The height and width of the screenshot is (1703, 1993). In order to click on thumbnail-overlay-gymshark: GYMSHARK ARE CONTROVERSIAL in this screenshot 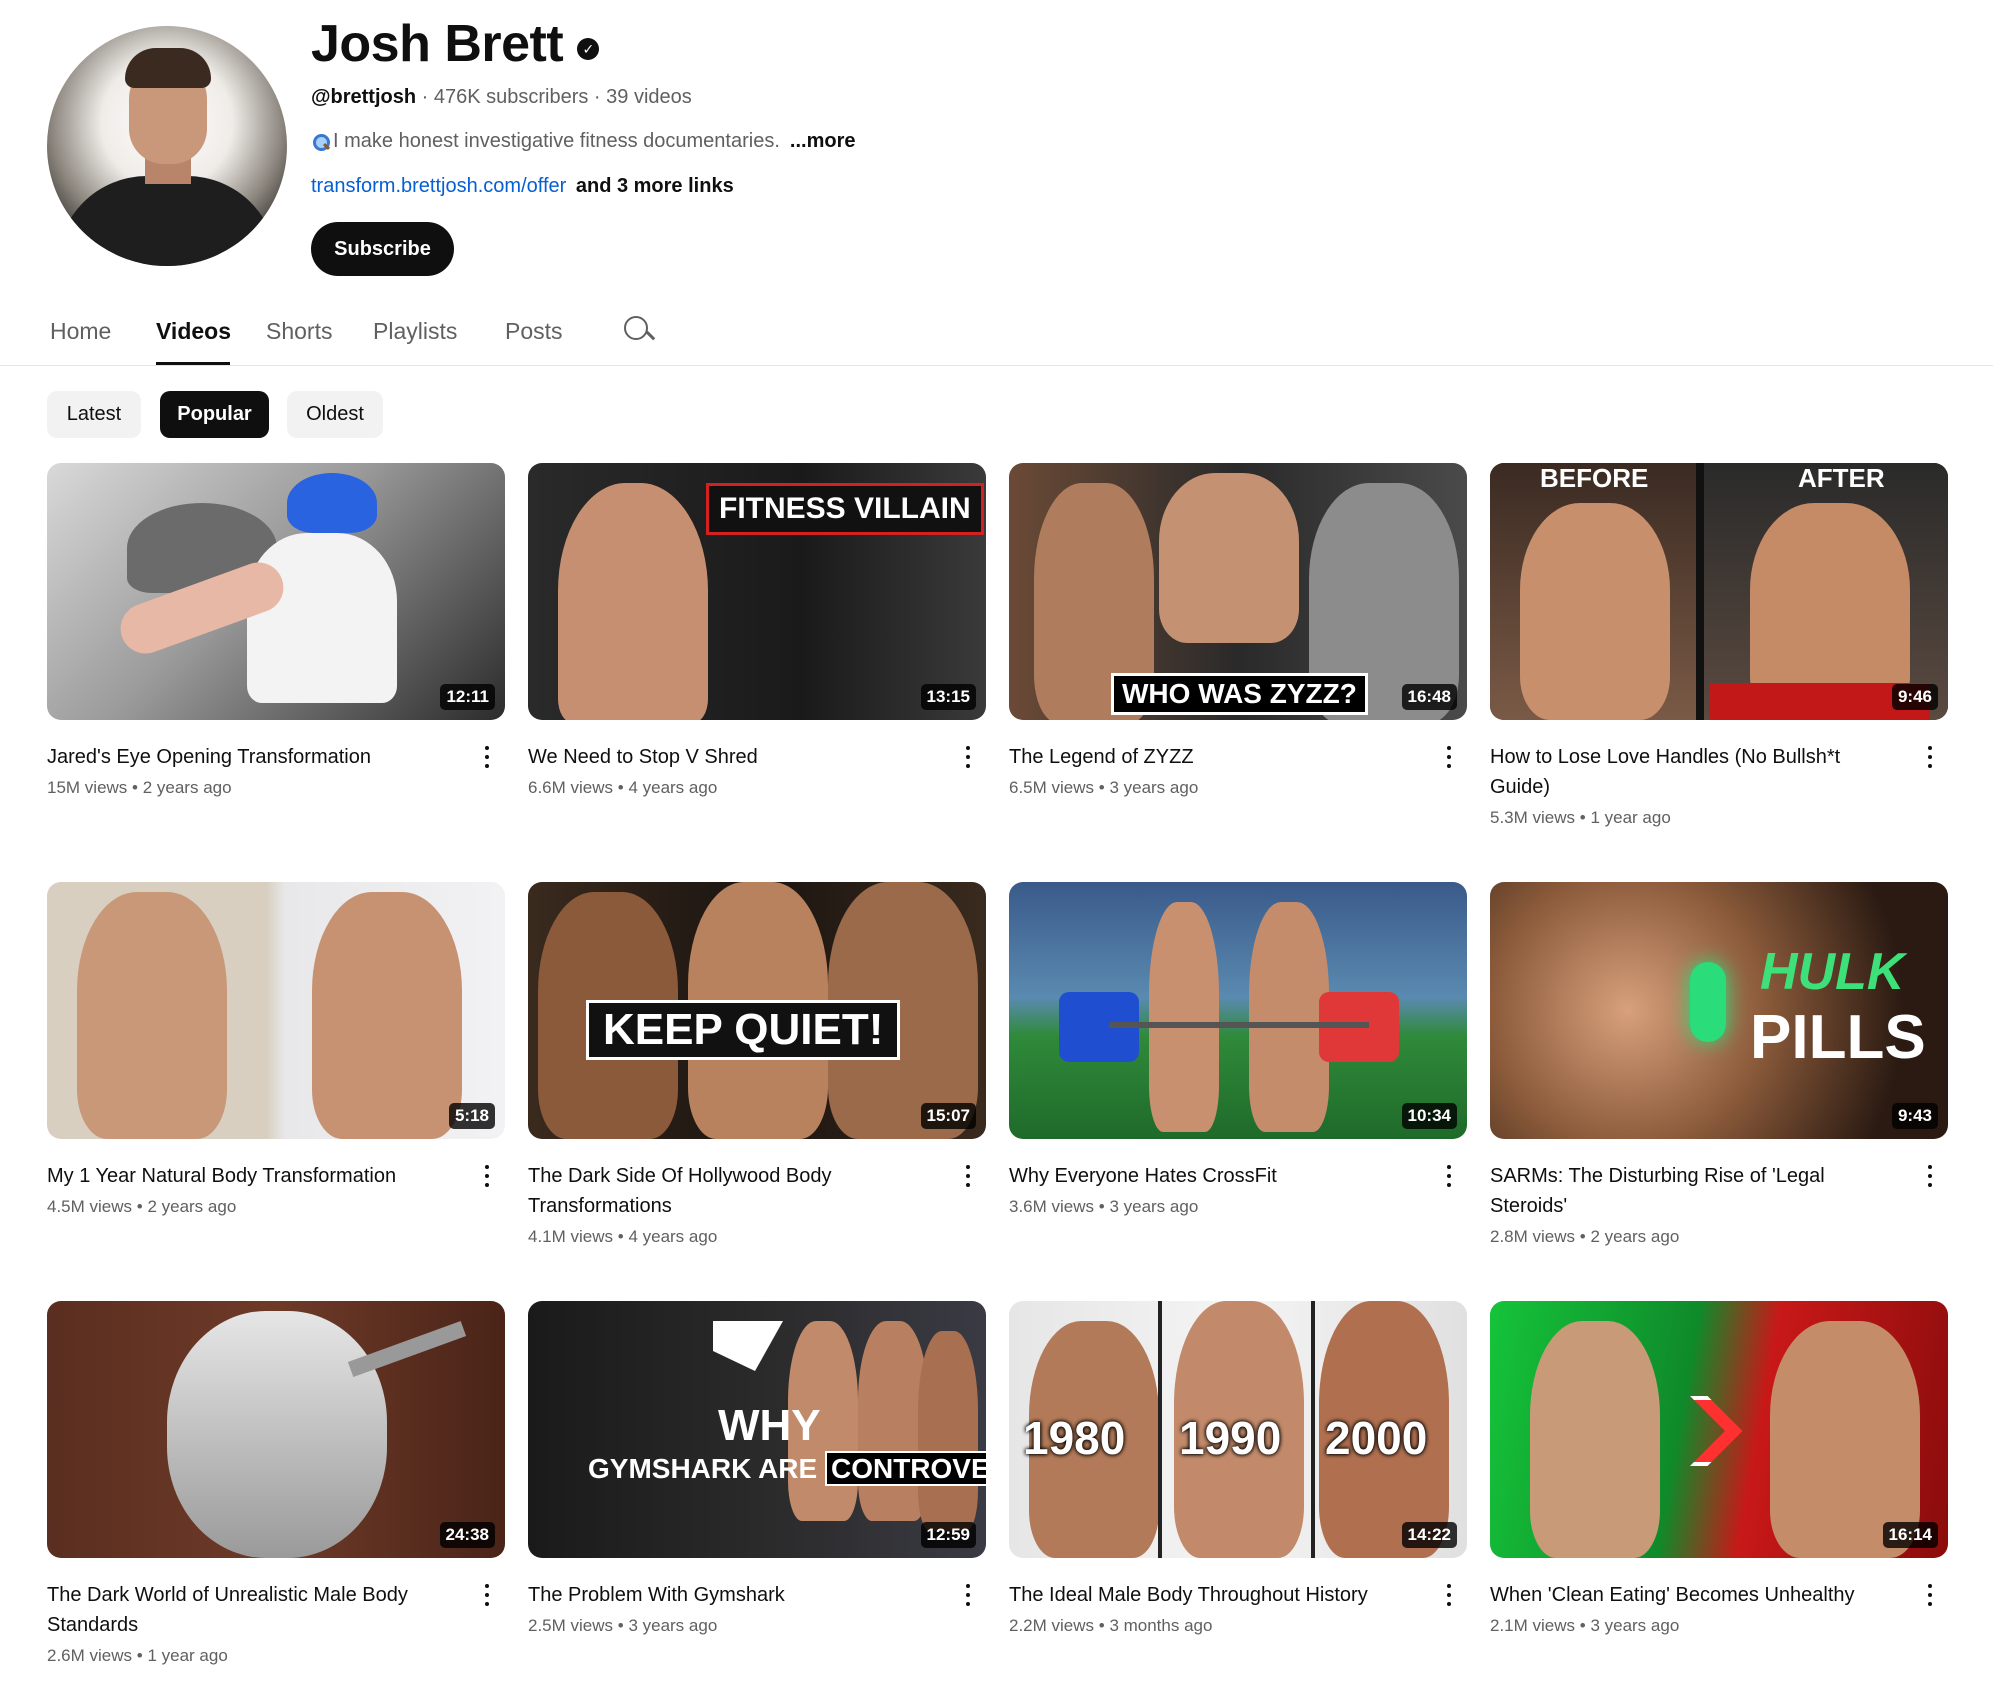, I will do `click(787, 1468)`.